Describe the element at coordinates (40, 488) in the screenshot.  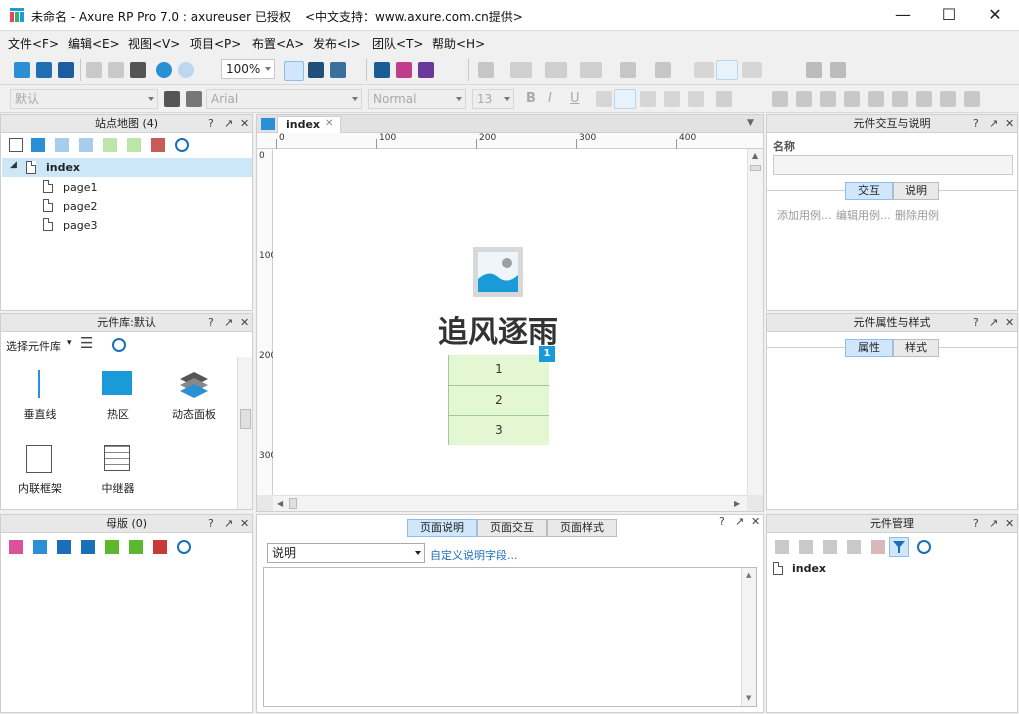
I see `widget-inline-frame: 内联框架` at that location.